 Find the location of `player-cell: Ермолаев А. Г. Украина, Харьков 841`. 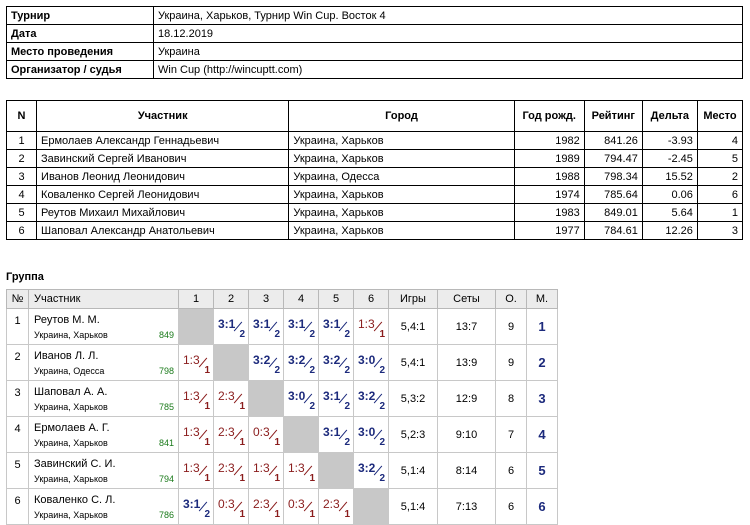

player-cell: Ермолаев А. Г. Украина, Харьков 841 is located at coordinates (103, 435).